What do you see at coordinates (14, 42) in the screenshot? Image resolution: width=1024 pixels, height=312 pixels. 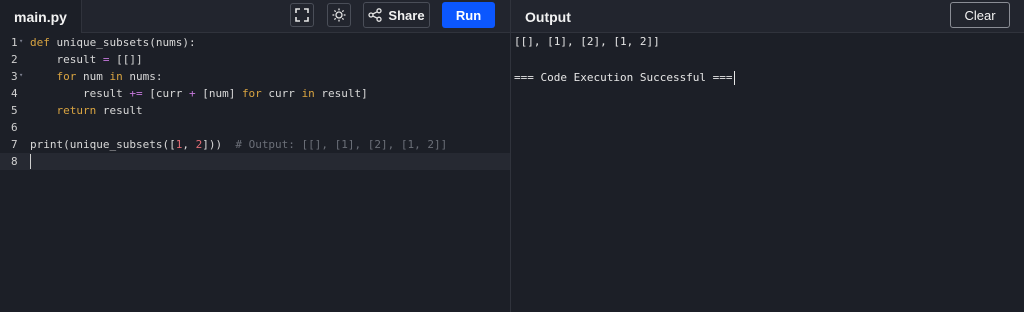 I see `line-number: 1` at bounding box center [14, 42].